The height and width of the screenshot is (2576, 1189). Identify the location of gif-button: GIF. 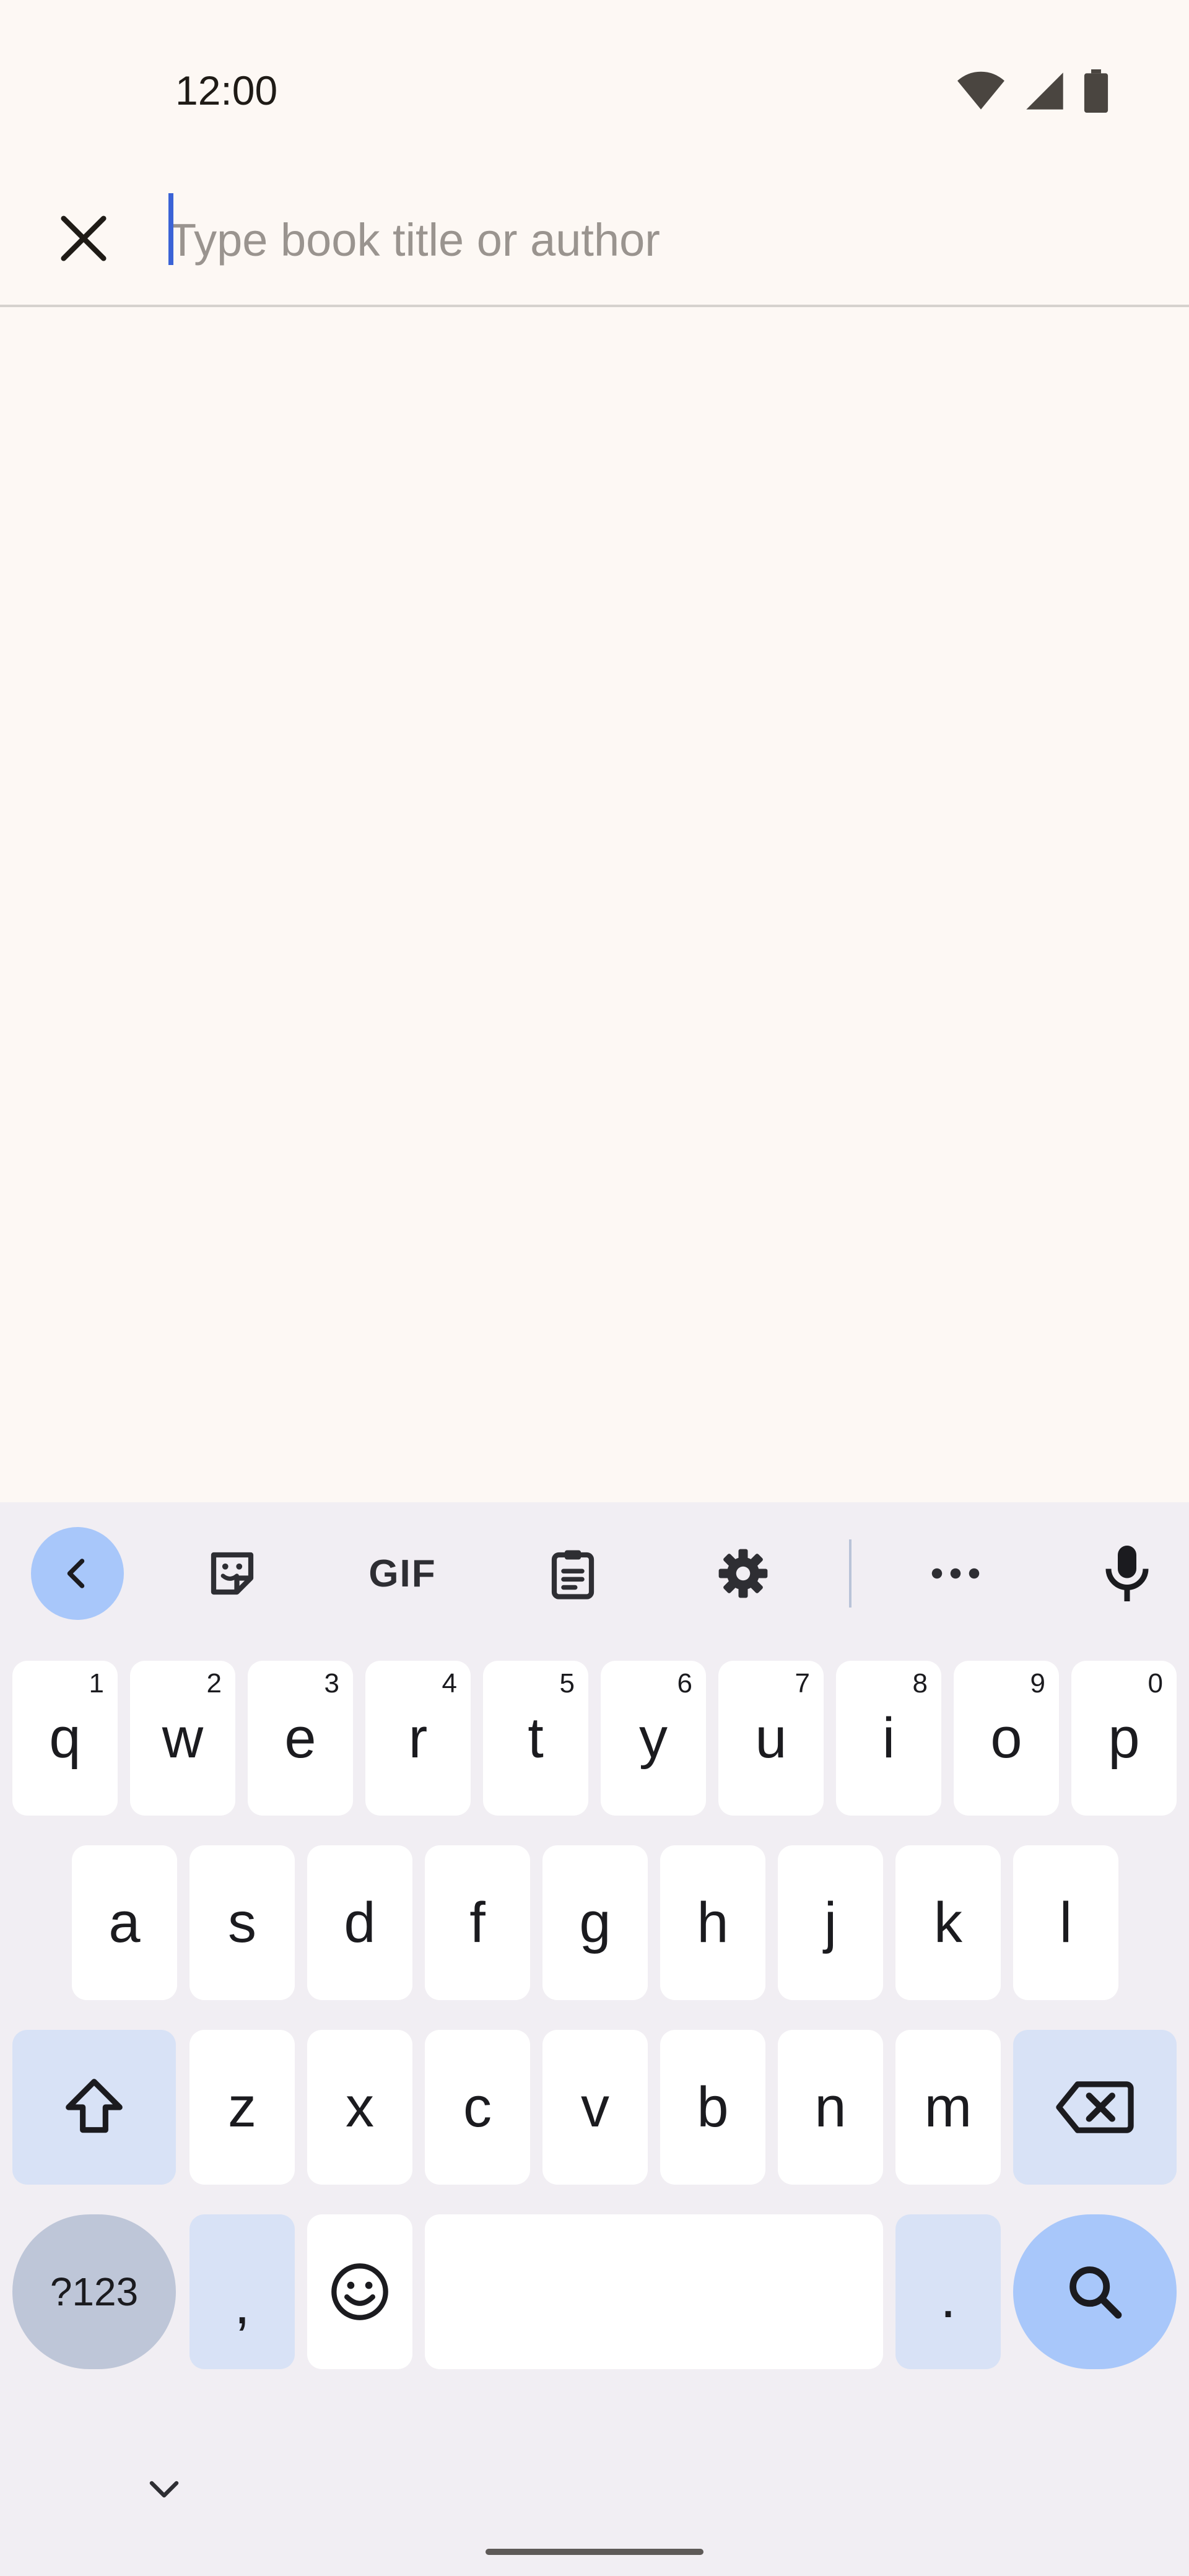
(402, 1573).